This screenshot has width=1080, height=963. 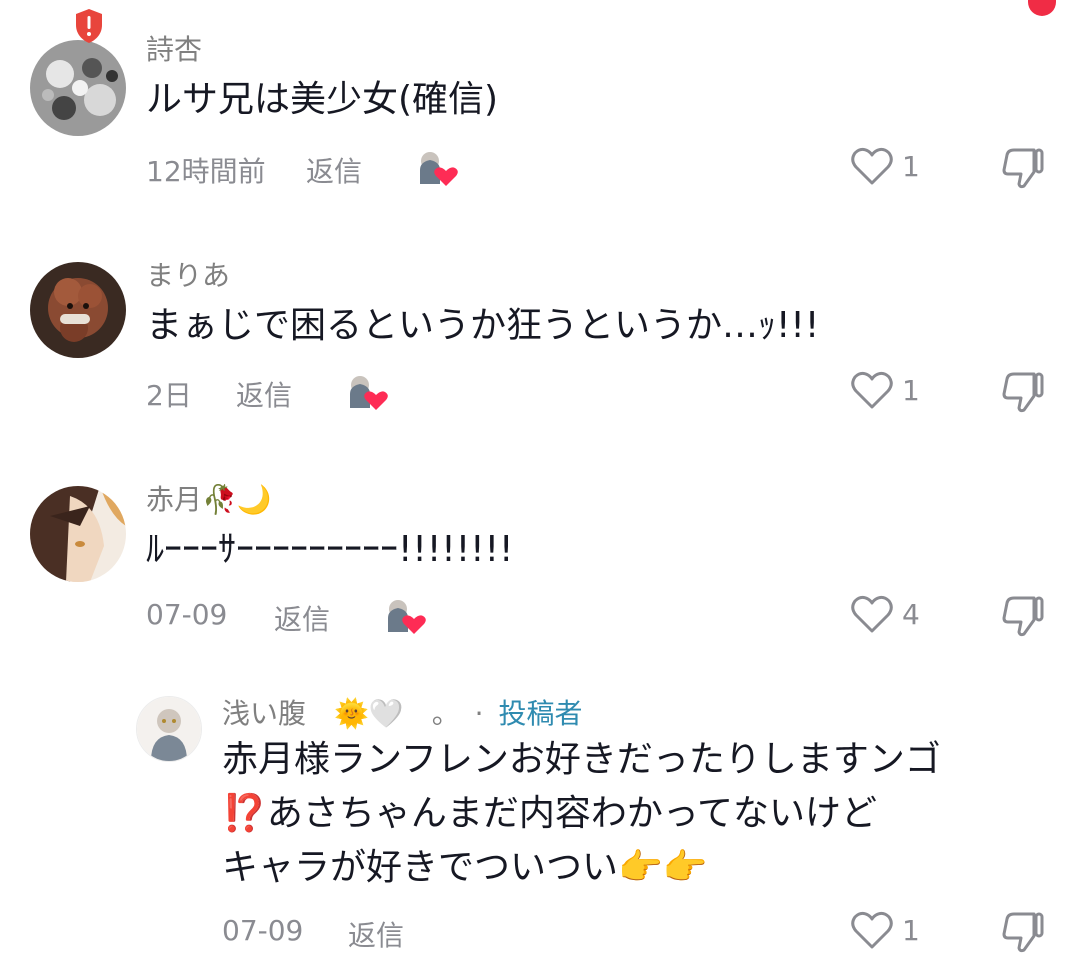 I want to click on comment-text: ﾙｰｰｰｻｰｰｰｰｰｰｰｰｰ!!!!!!!!, so click(x=330, y=549).